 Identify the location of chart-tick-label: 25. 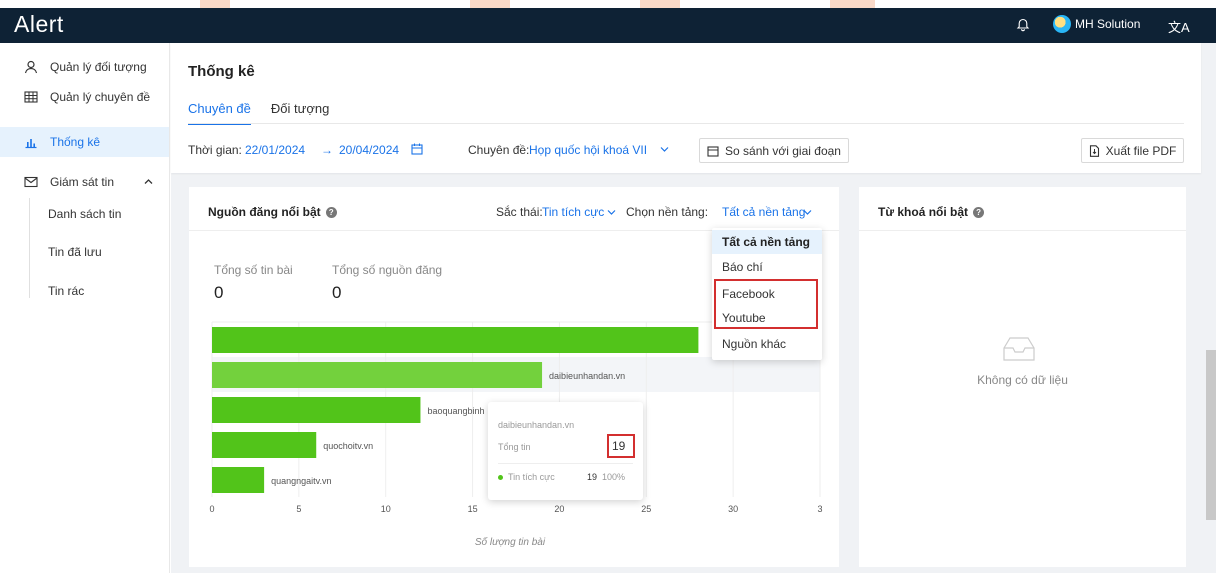
(646, 509).